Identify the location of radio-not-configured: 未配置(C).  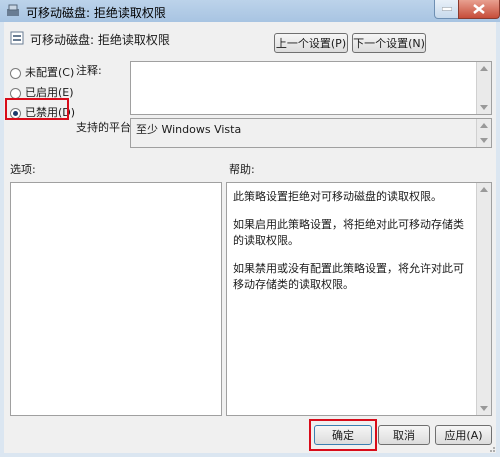
(42, 72).